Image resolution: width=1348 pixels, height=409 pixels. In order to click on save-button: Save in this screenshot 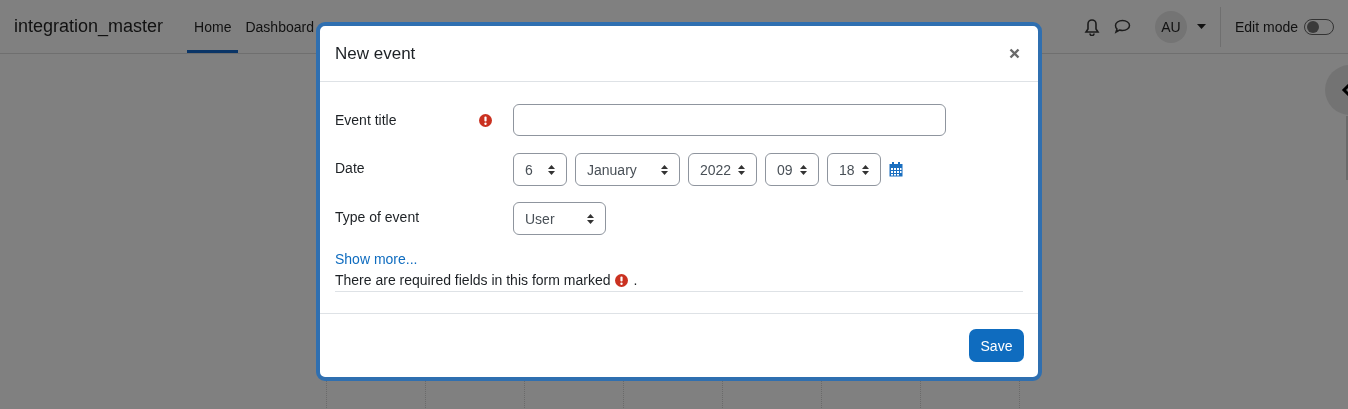, I will do `click(996, 345)`.